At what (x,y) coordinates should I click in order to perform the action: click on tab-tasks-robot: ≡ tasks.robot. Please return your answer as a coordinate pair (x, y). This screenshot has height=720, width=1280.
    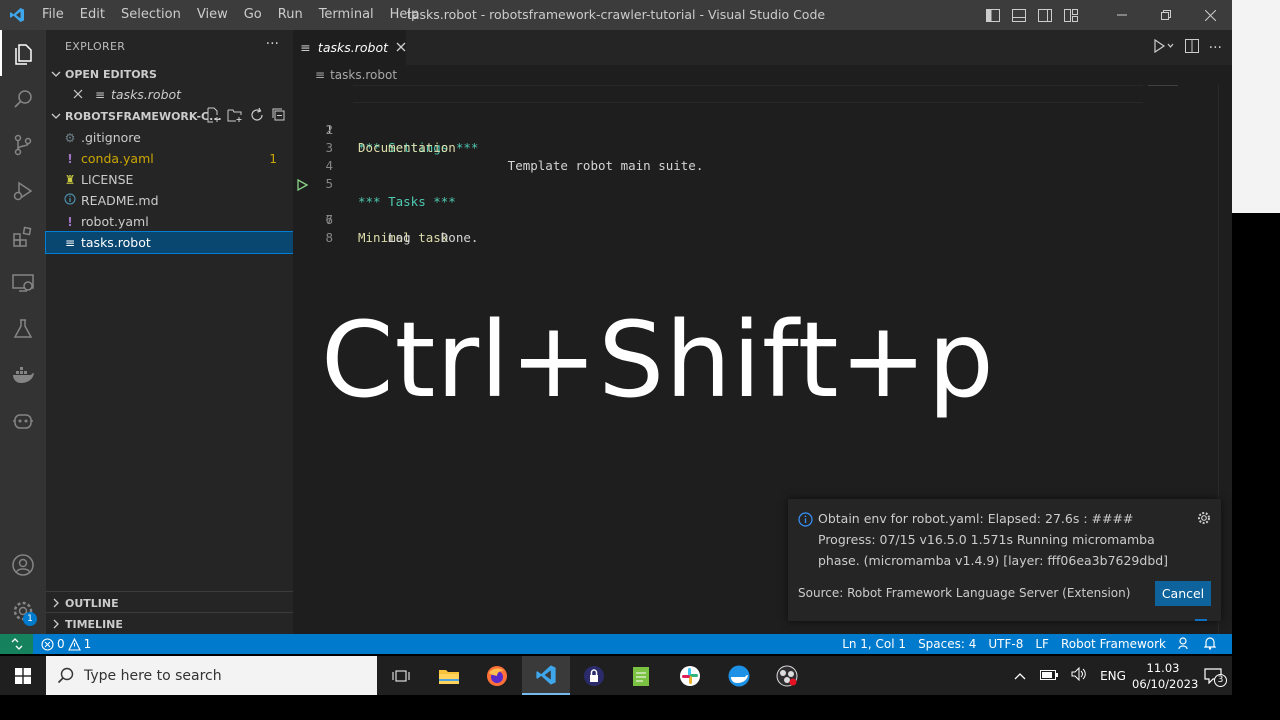
    Looking at the image, I should click on (349, 47).